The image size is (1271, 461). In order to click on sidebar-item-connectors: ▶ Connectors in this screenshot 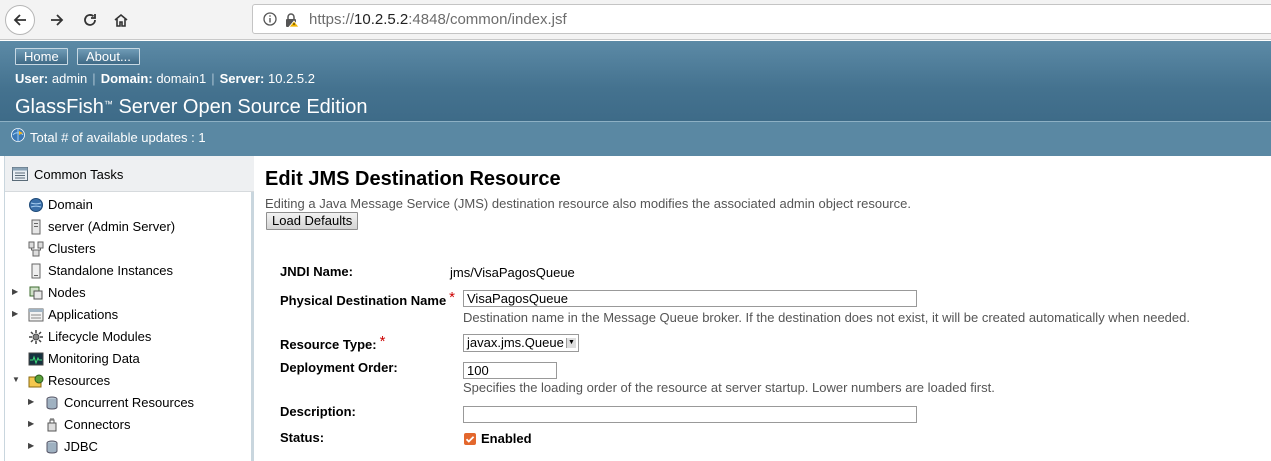, I will do `click(139, 425)`.